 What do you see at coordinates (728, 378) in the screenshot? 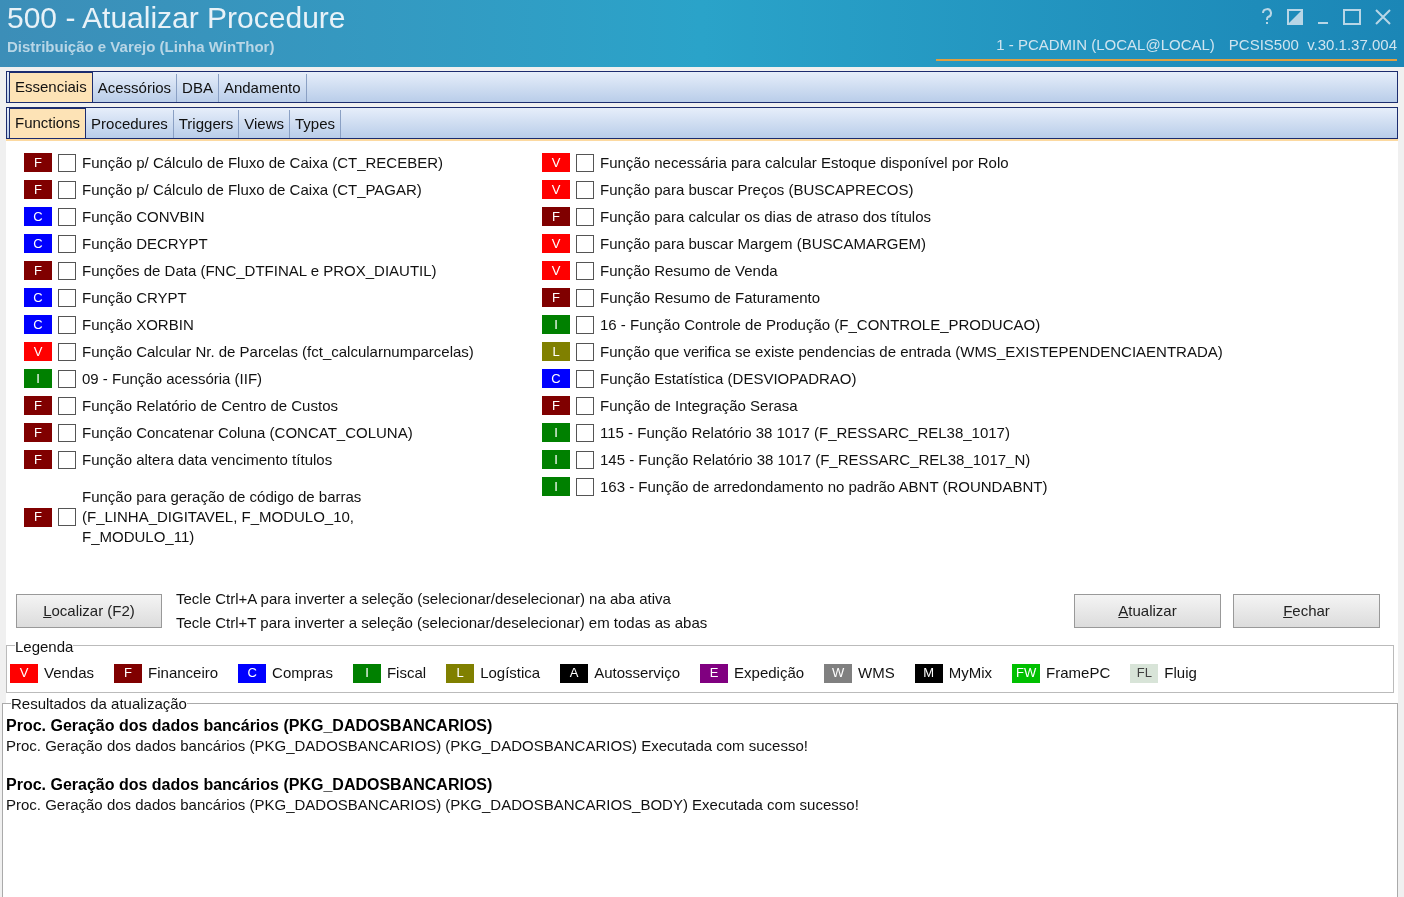
I see `item-label: Função Estatística (DESVIOPADRAO)` at bounding box center [728, 378].